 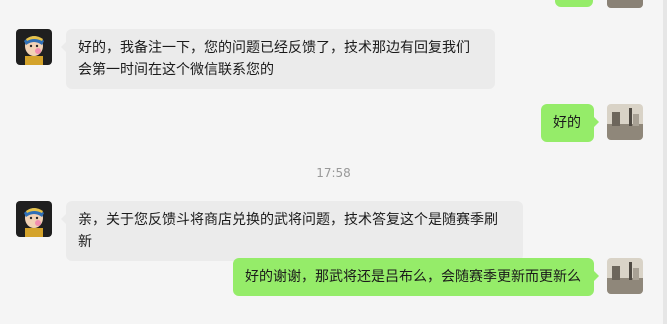 I want to click on message-timestamp: 17:58, so click(x=333, y=173).